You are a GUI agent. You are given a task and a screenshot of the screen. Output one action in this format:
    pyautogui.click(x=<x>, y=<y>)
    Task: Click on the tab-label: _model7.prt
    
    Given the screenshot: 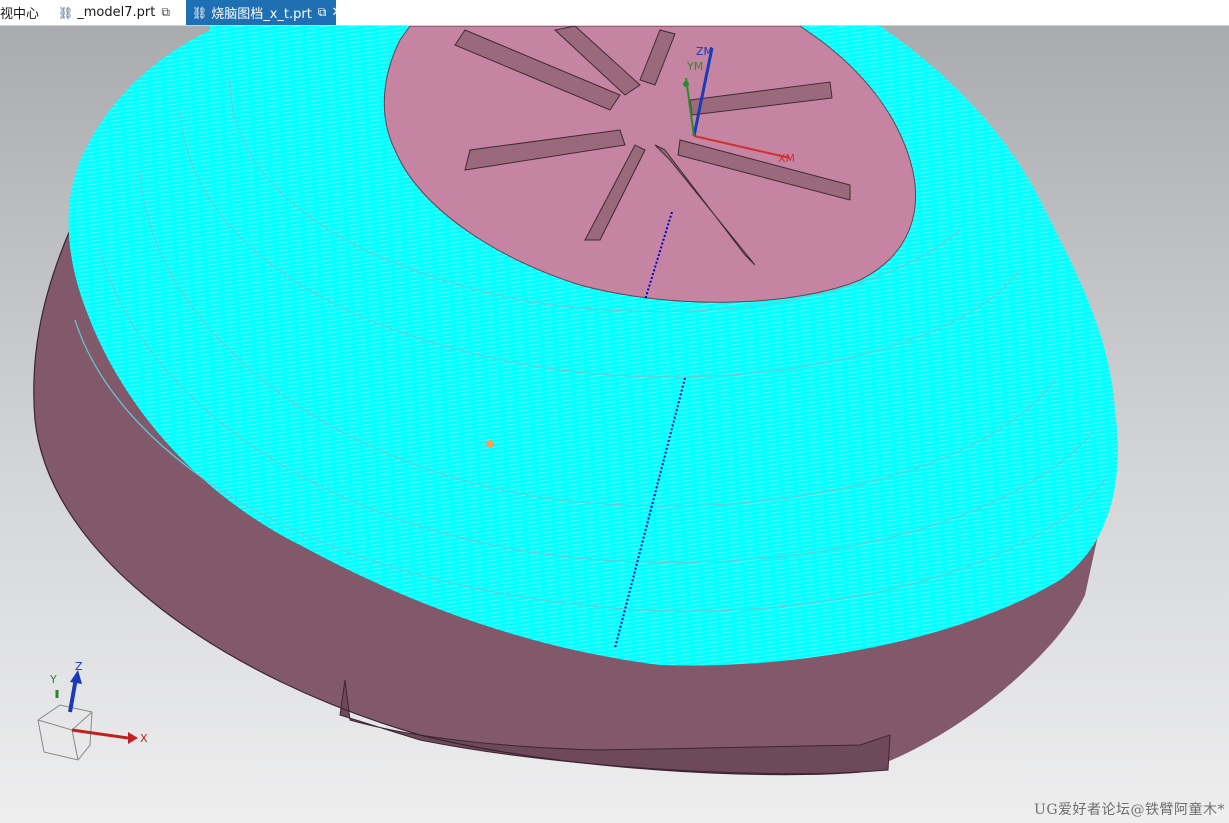 What is the action you would take?
    pyautogui.click(x=116, y=12)
    